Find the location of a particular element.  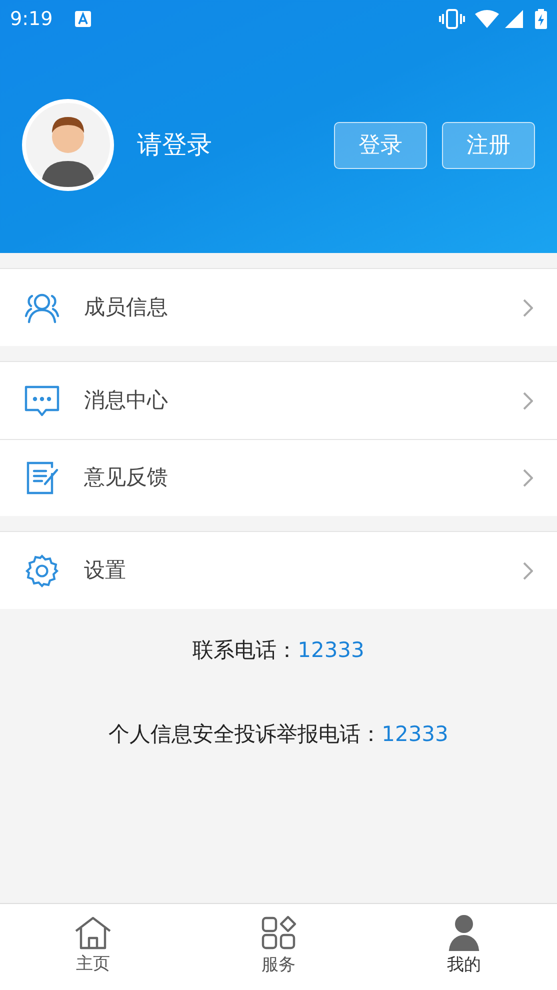

nav-tab: 服务 is located at coordinates (279, 947).